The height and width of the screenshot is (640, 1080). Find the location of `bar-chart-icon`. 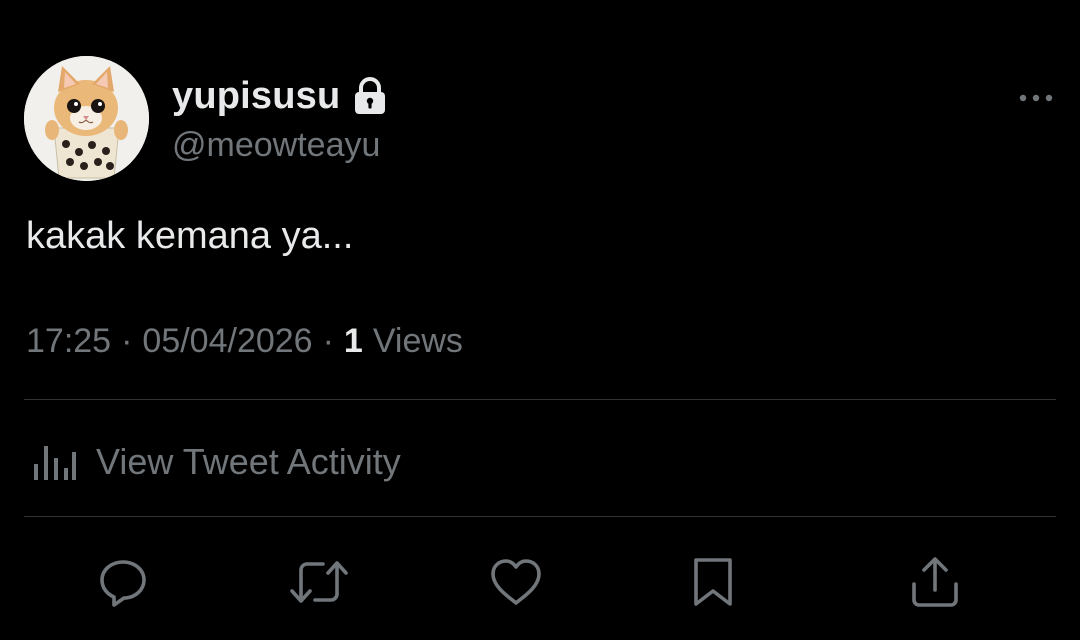

bar-chart-icon is located at coordinates (55, 463).